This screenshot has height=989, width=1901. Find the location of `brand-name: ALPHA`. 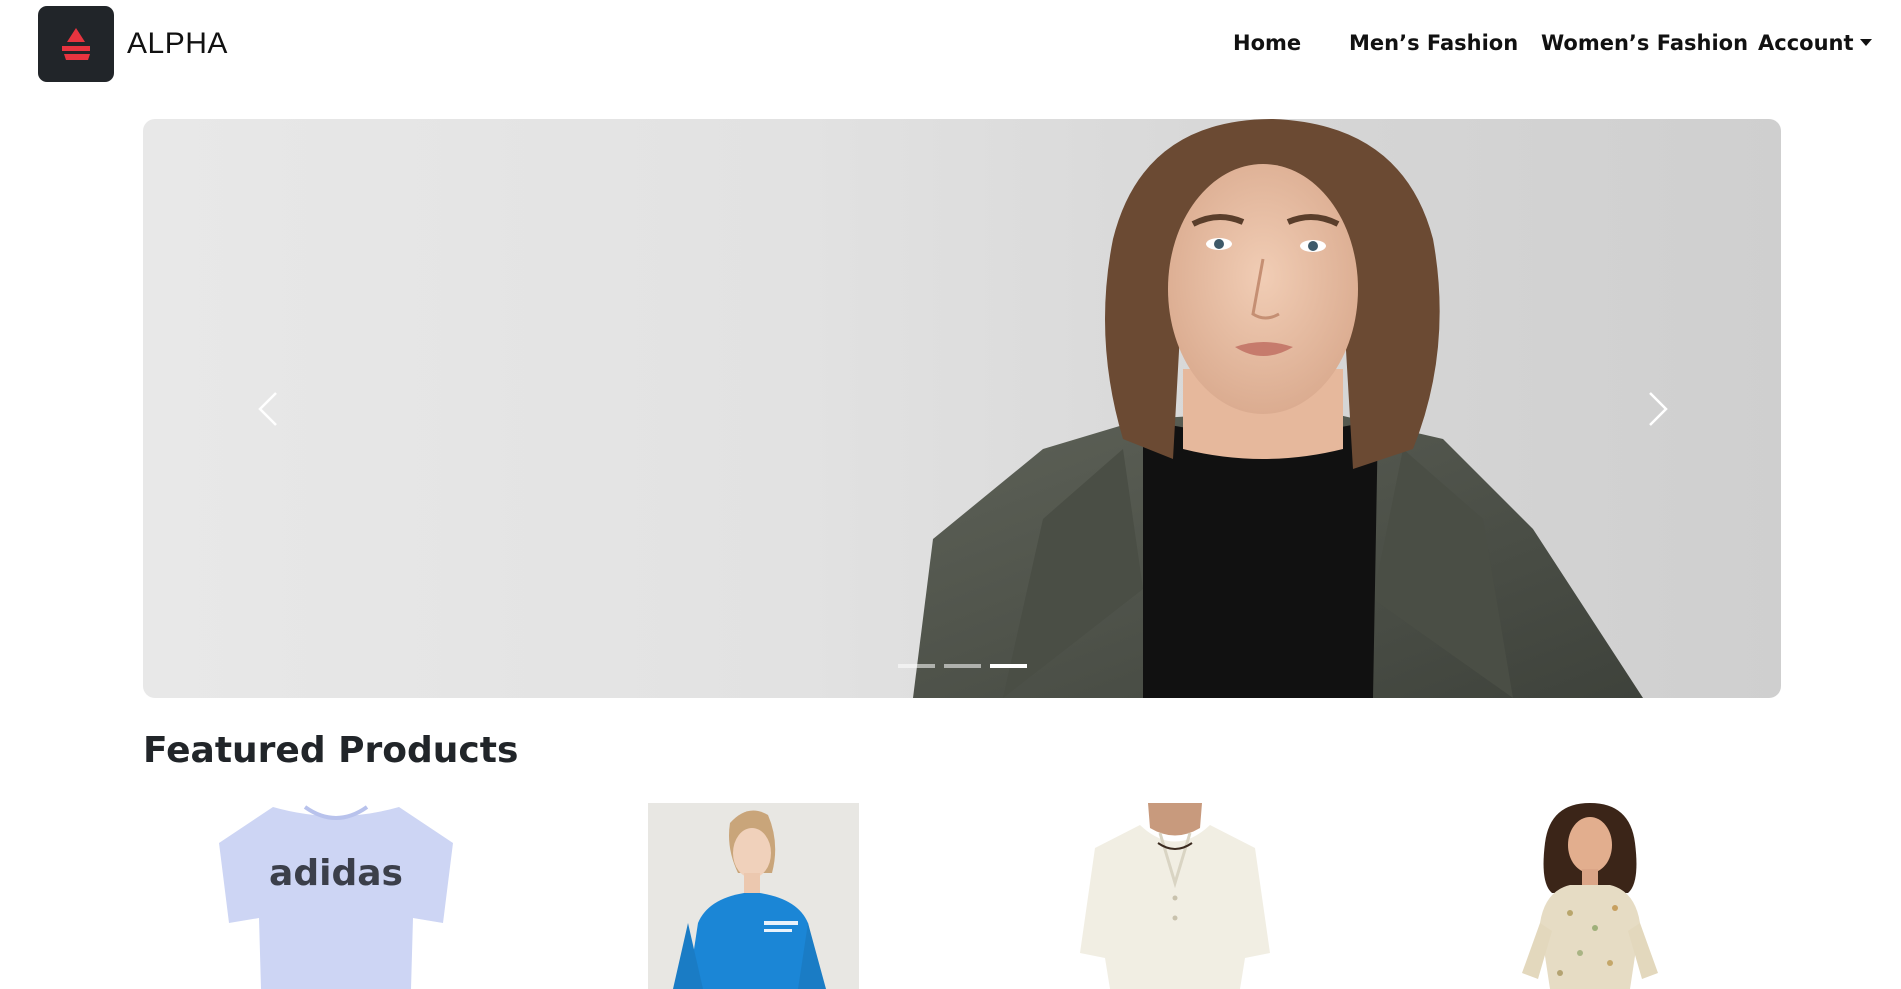

brand-name: ALPHA is located at coordinates (177, 43).